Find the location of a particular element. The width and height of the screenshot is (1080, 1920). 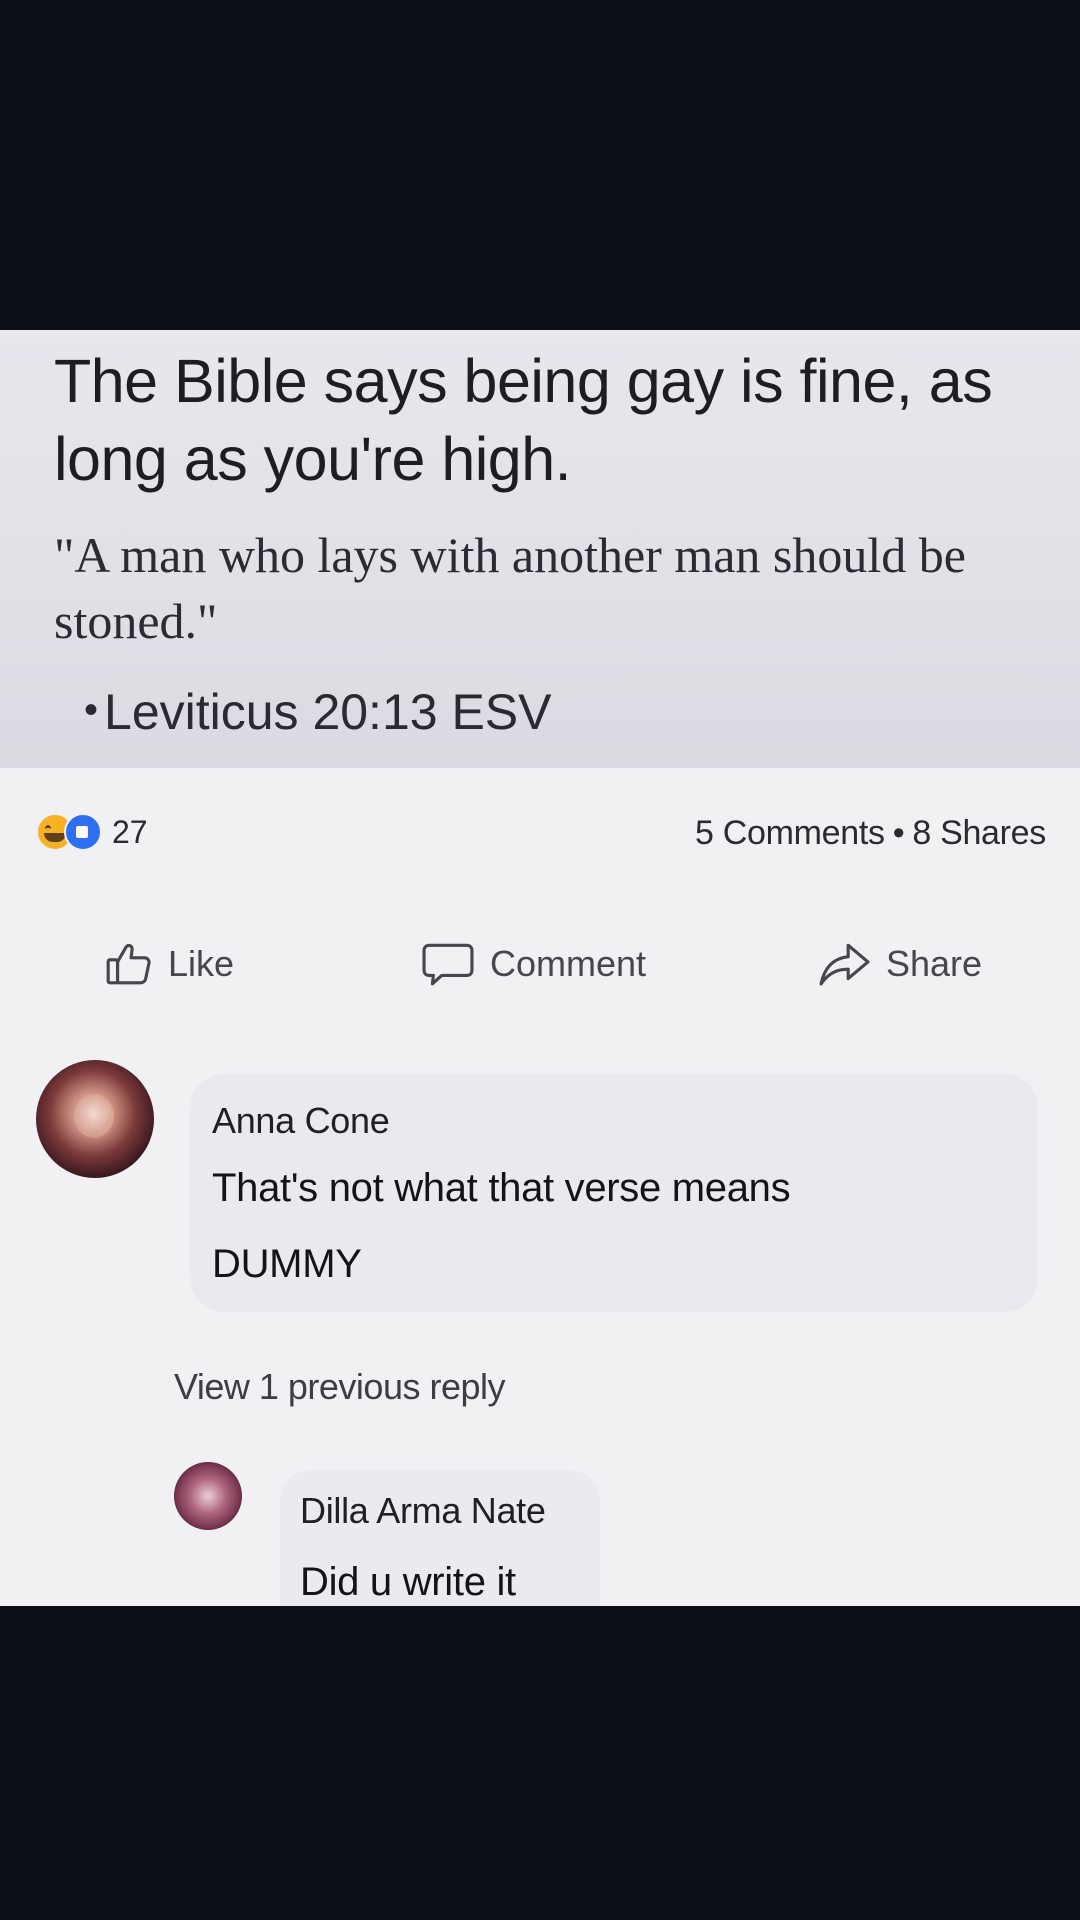

comment-text-line: DUMMY is located at coordinates (287, 1264).